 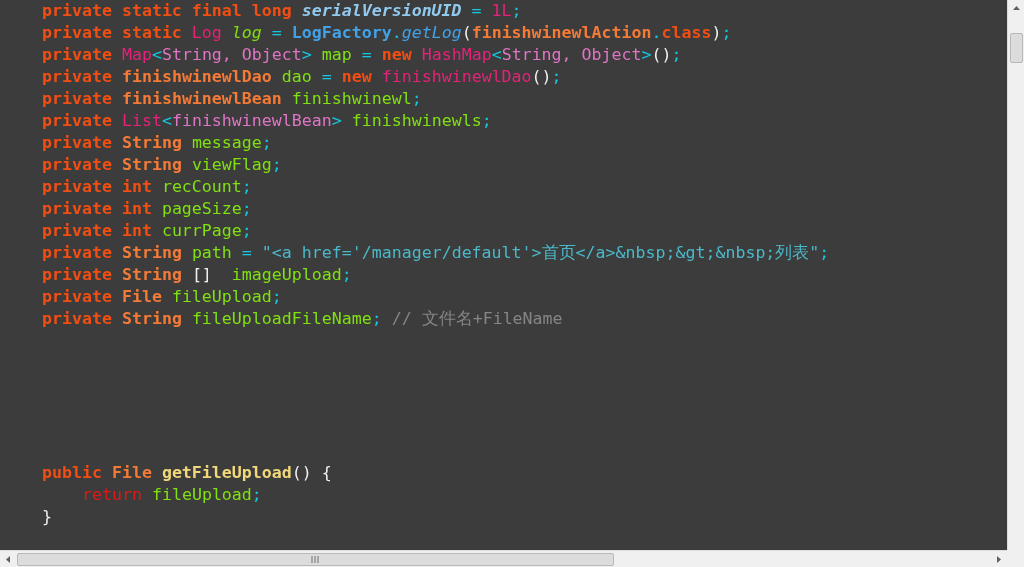 What do you see at coordinates (47, 517) in the screenshot?
I see `code-line: }` at bounding box center [47, 517].